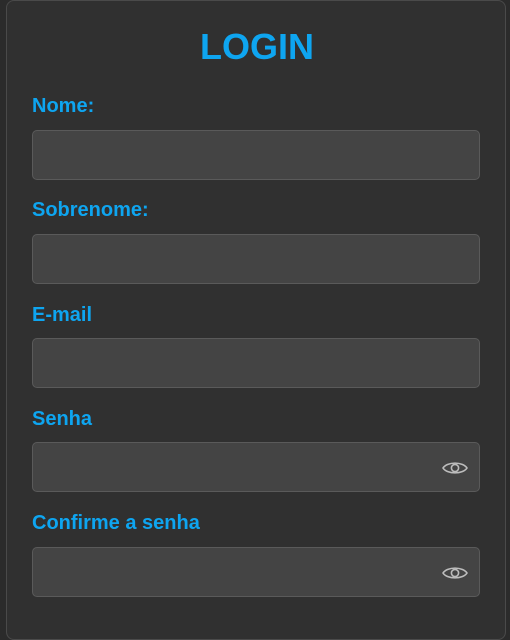 The image size is (510, 640). I want to click on first-name-label: Nome:, so click(63, 106).